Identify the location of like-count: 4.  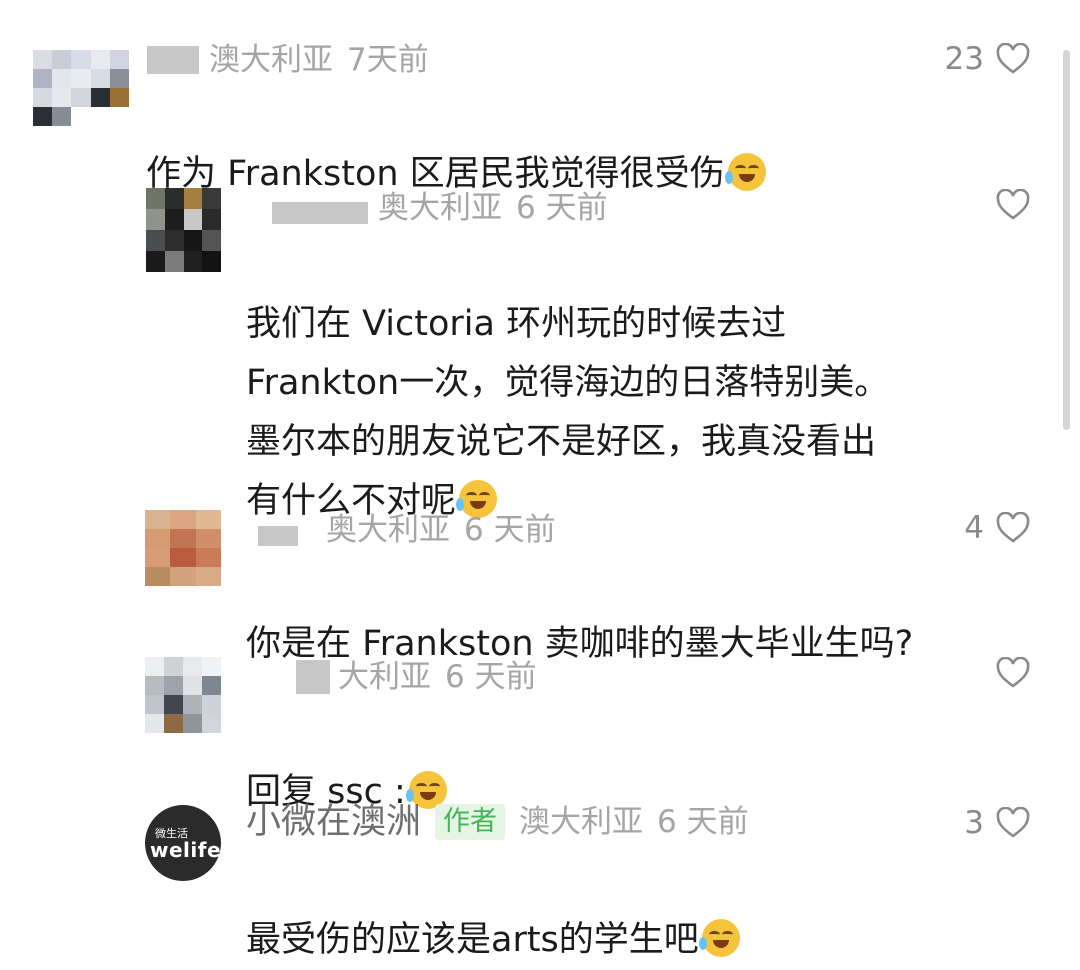
(974, 528).